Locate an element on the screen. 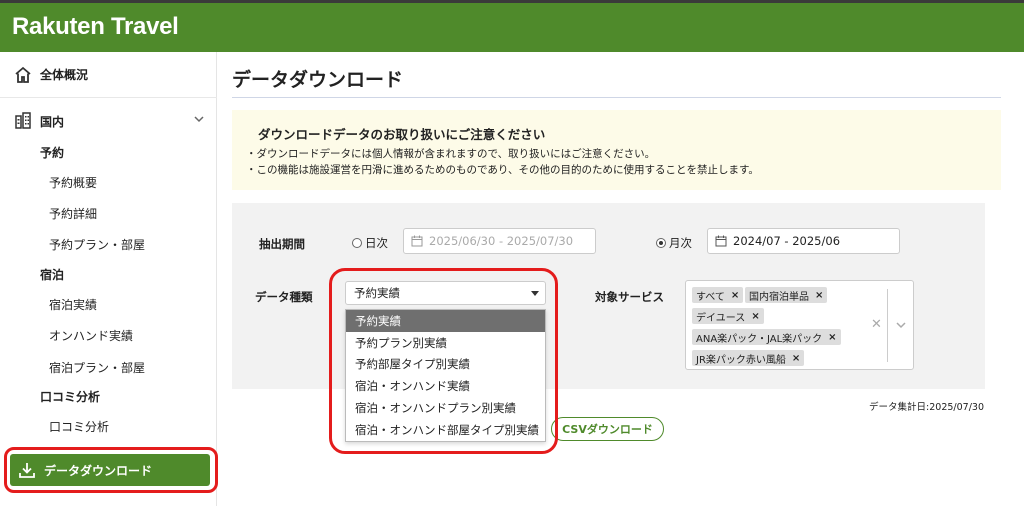  service-chip: JR楽パック赤い風船 × is located at coordinates (748, 358).